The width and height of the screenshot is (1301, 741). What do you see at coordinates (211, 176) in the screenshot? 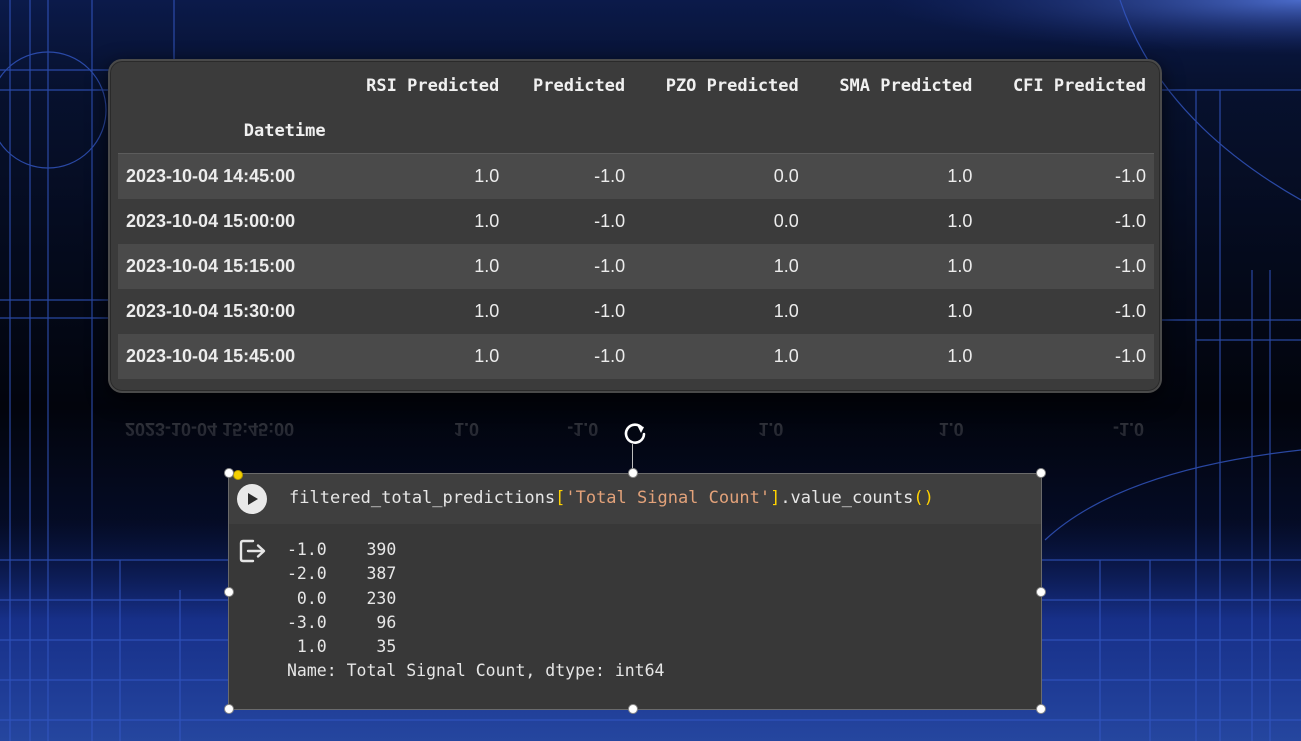
I see `row-index: 2023-10-04 14:45:00` at bounding box center [211, 176].